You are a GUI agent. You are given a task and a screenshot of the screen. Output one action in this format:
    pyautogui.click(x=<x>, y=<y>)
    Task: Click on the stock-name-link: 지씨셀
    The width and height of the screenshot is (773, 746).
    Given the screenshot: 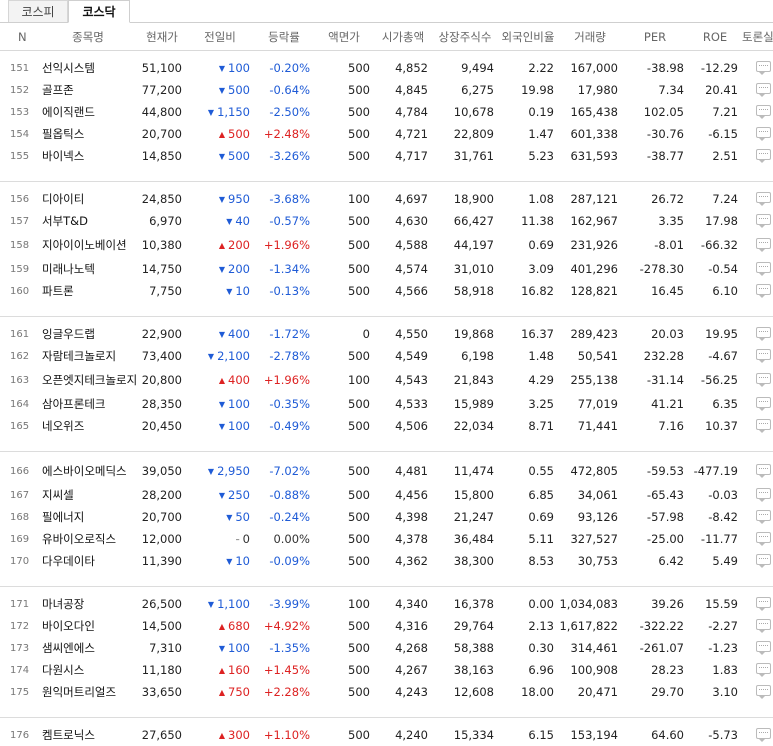 What is the action you would take?
    pyautogui.click(x=88, y=495)
    